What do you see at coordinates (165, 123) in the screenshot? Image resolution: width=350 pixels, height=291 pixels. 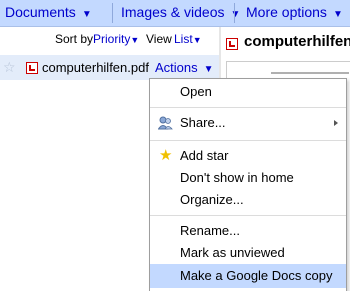 I see `share-people-icon` at bounding box center [165, 123].